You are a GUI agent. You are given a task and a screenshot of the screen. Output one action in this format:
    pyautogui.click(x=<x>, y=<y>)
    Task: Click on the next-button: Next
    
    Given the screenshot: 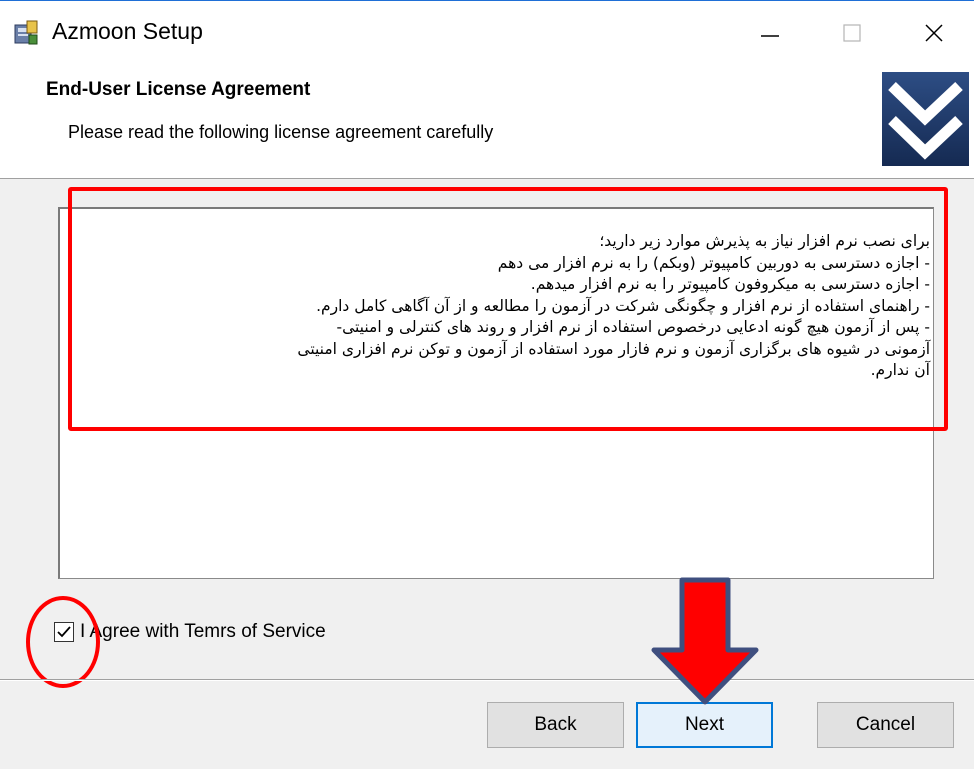 What is the action you would take?
    pyautogui.click(x=704, y=725)
    